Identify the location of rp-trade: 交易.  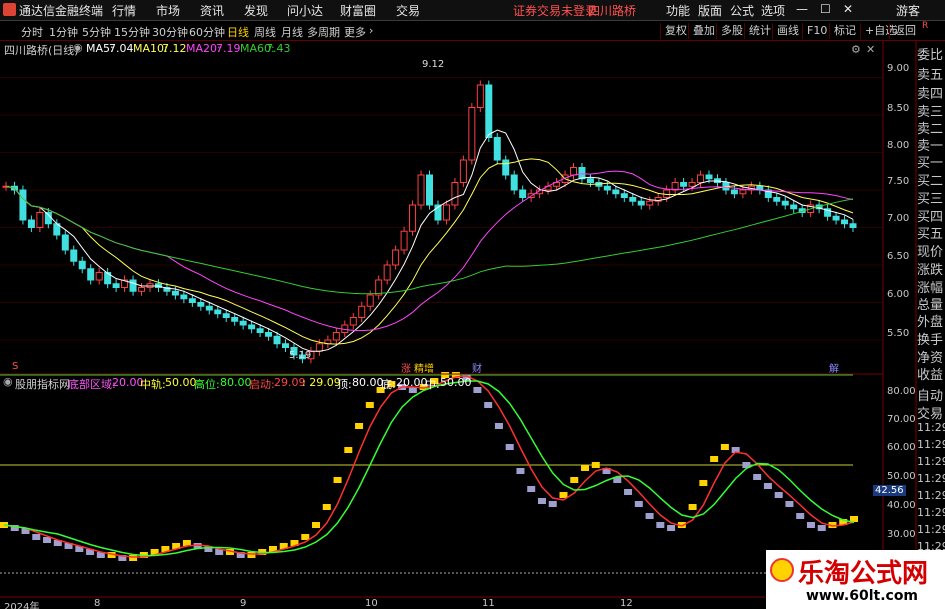
(930, 412).